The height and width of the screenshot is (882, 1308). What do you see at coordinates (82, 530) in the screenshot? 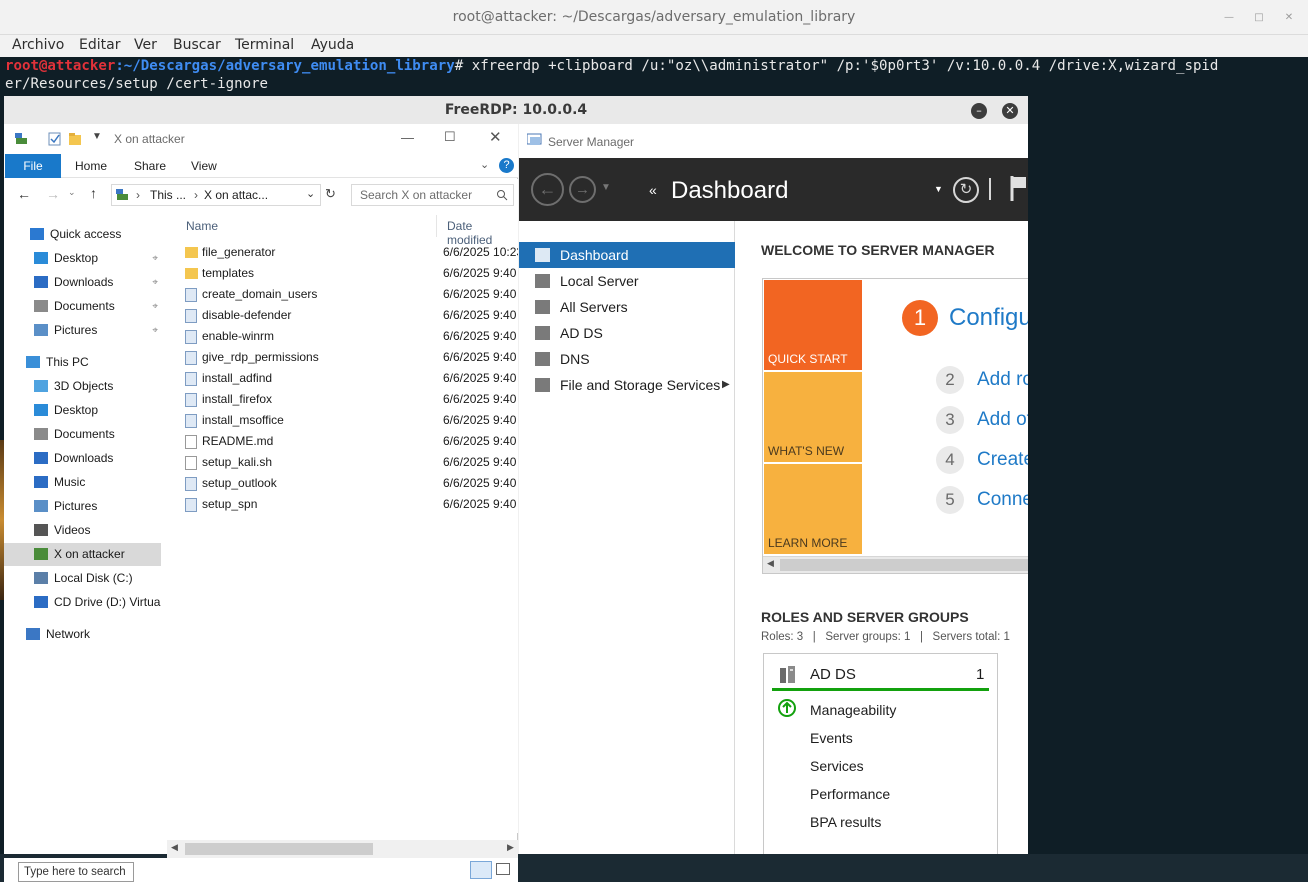
I see `nav-item-videos: Videos` at bounding box center [82, 530].